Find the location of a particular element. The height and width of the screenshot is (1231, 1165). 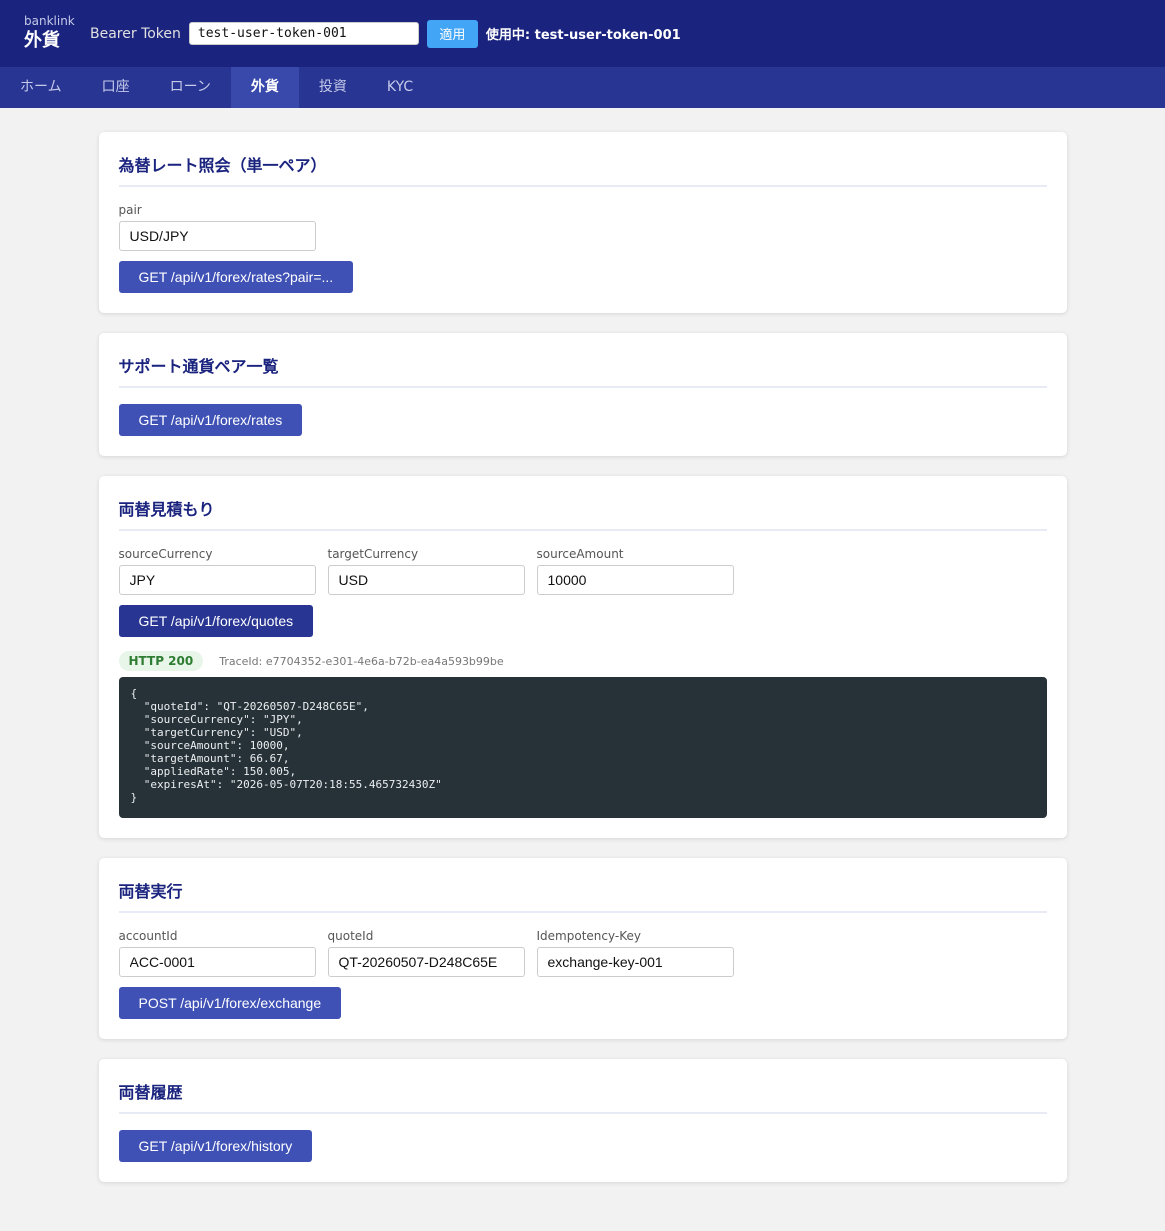

source-currency-label: sourceCurrency is located at coordinates (165, 554).